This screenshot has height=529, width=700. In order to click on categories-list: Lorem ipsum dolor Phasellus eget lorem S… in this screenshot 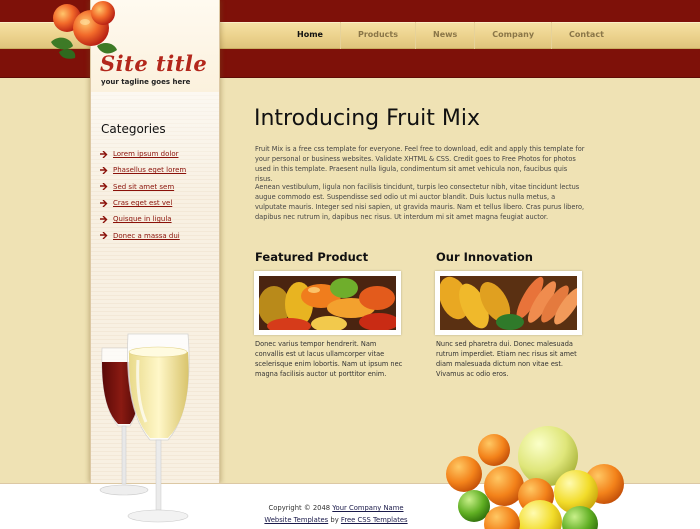, I will do `click(143, 195)`.